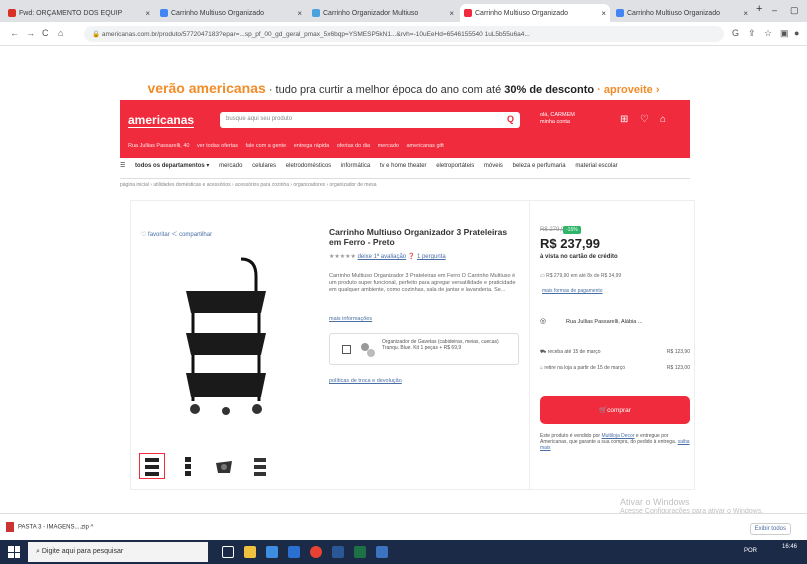 The width and height of the screenshot is (807, 564). Describe the element at coordinates (403, 552) in the screenshot. I see `taskbar: ⌕ Digite aqui para pesquisar POR 16:46` at that location.